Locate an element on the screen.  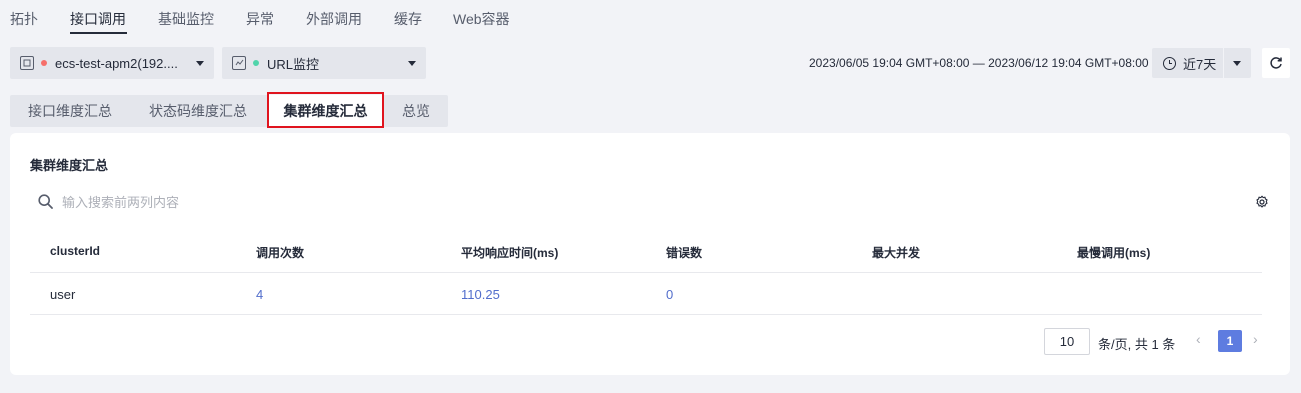
monitor-icon is located at coordinates (239, 63).